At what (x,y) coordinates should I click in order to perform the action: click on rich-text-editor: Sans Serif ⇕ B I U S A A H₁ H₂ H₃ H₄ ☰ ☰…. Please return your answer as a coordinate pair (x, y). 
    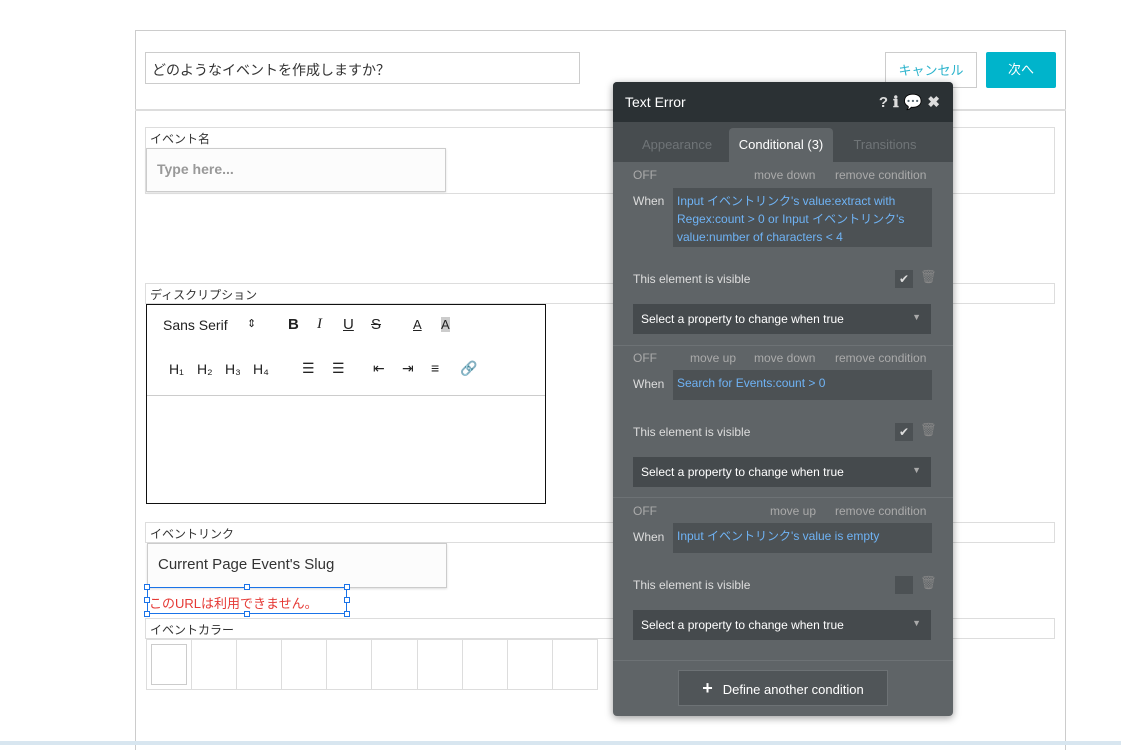
    Looking at the image, I should click on (346, 404).